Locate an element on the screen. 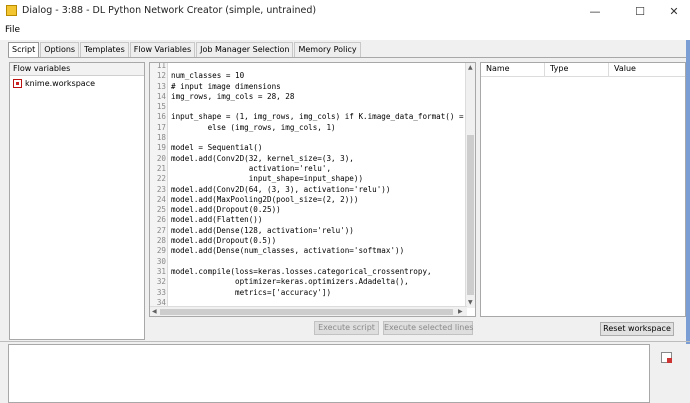 This screenshot has width=690, height=403. editor-horizontal-scroll-thumb is located at coordinates (306, 312).